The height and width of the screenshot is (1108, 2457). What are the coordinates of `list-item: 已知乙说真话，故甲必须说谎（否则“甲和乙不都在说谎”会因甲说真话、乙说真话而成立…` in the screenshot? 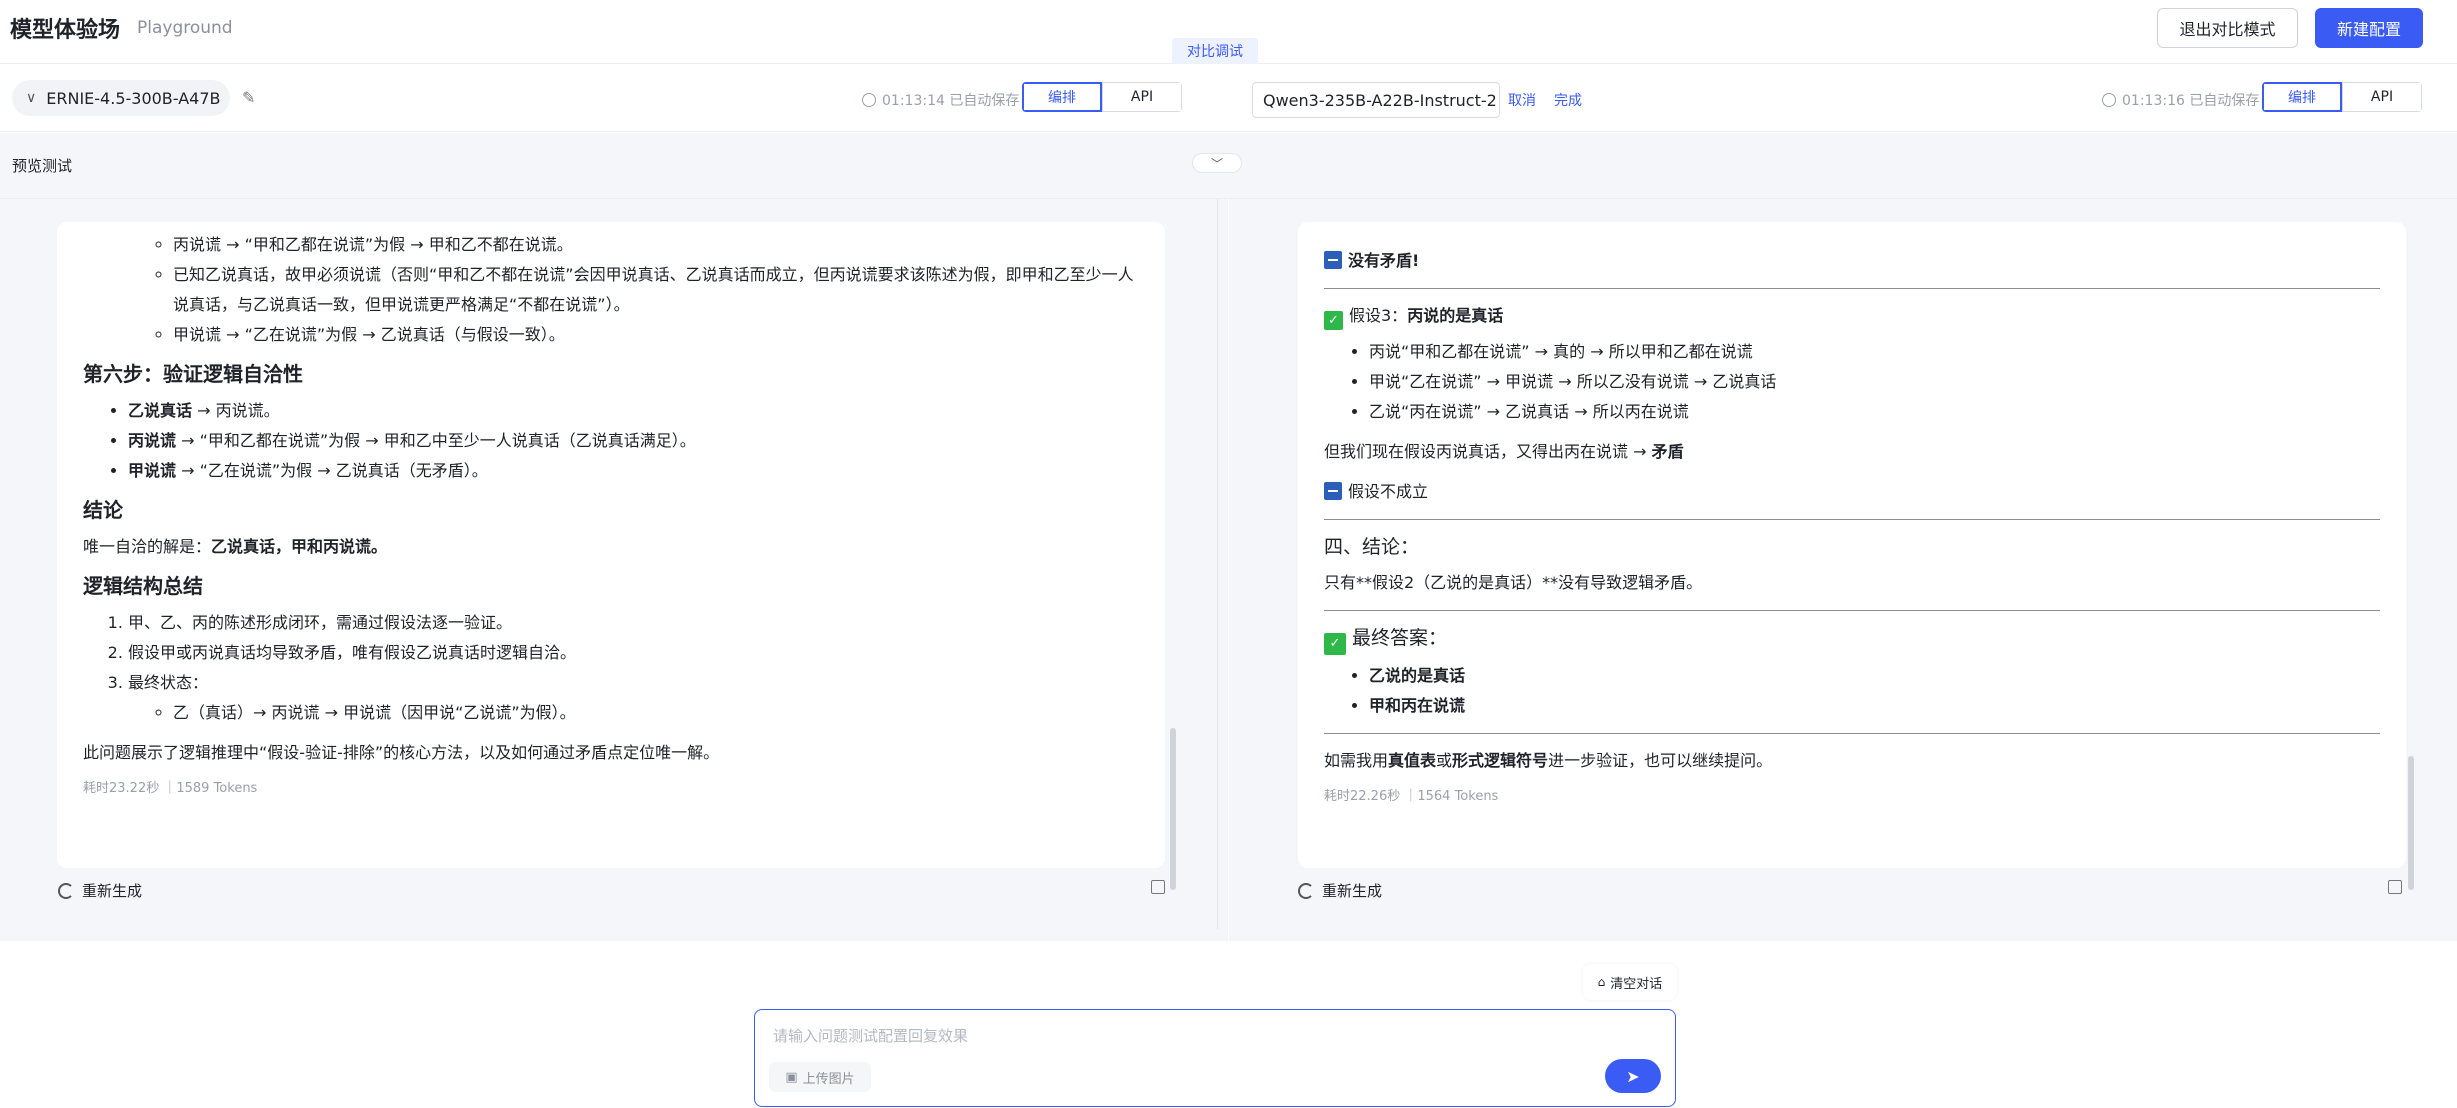 It's located at (656, 290).